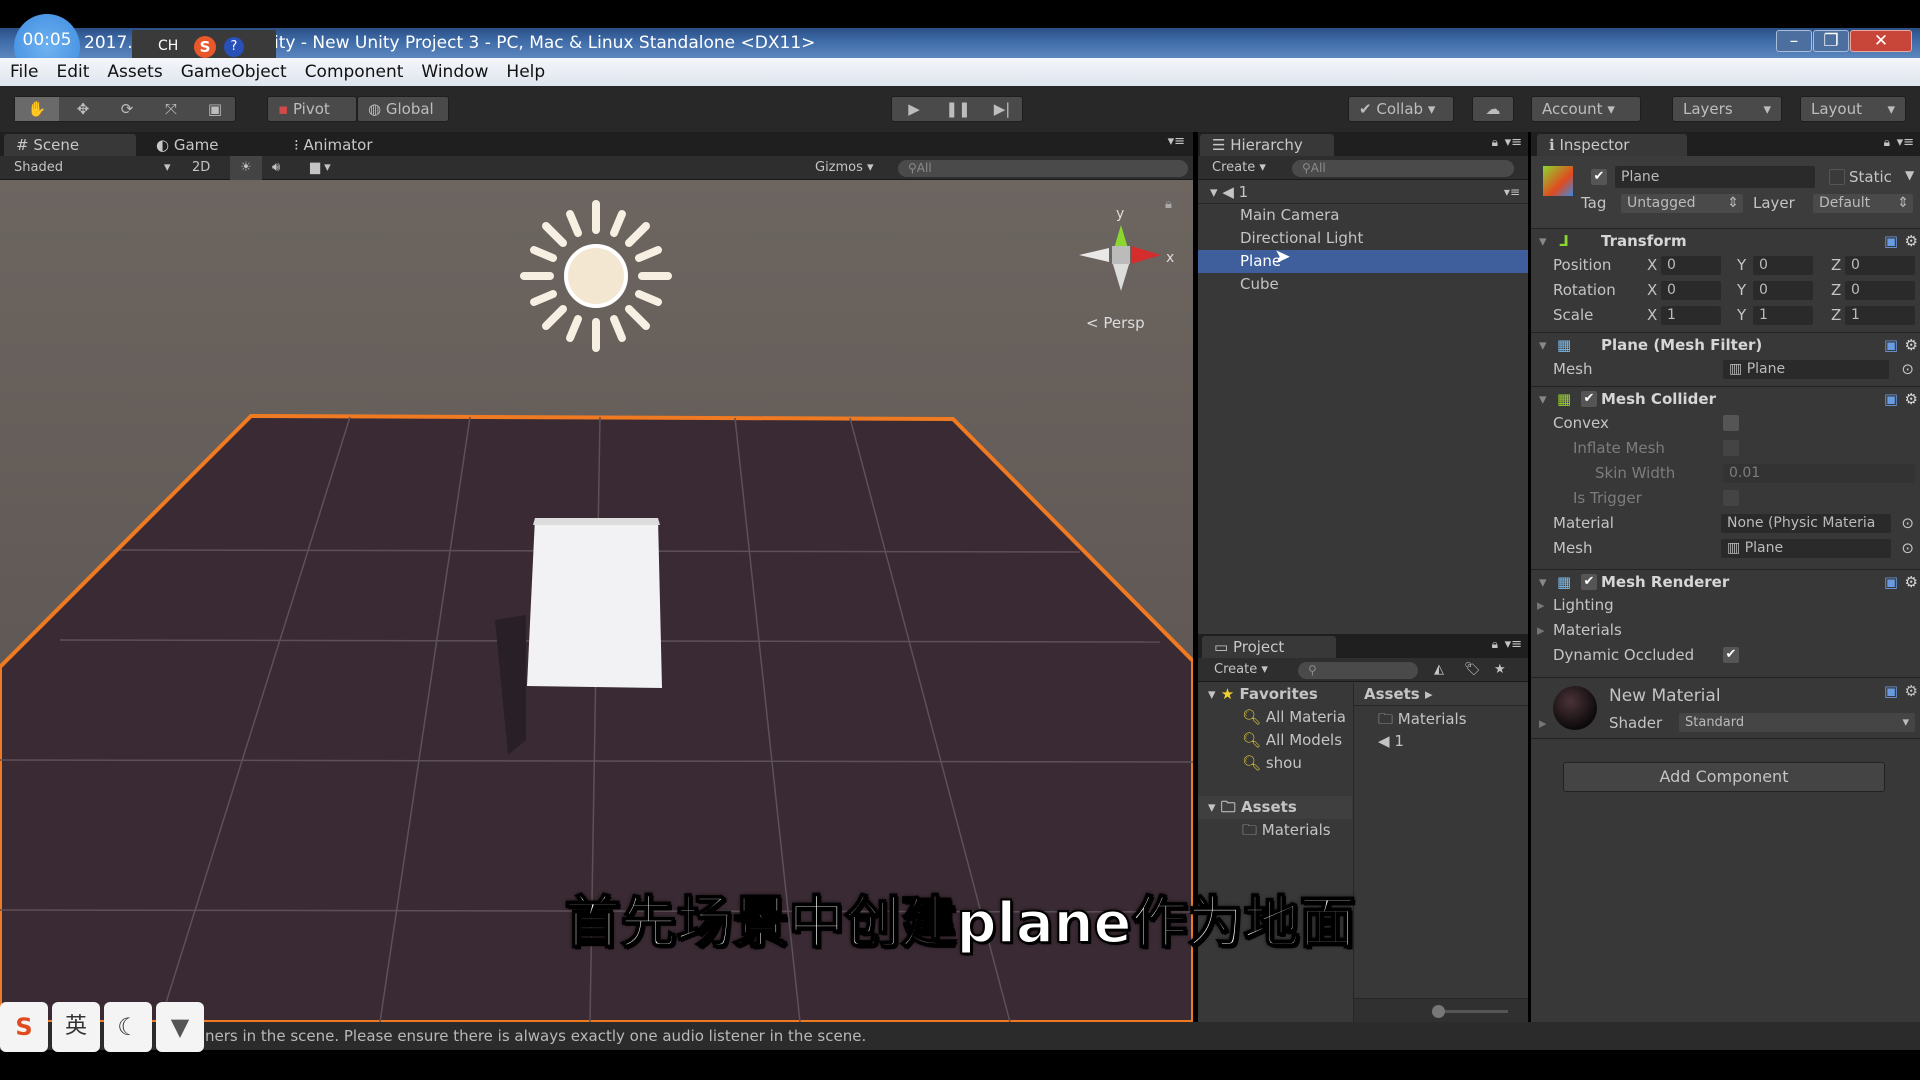 This screenshot has width=1920, height=1080. Describe the element at coordinates (1783, 315) in the screenshot. I see `scale-y-input: 1` at that location.